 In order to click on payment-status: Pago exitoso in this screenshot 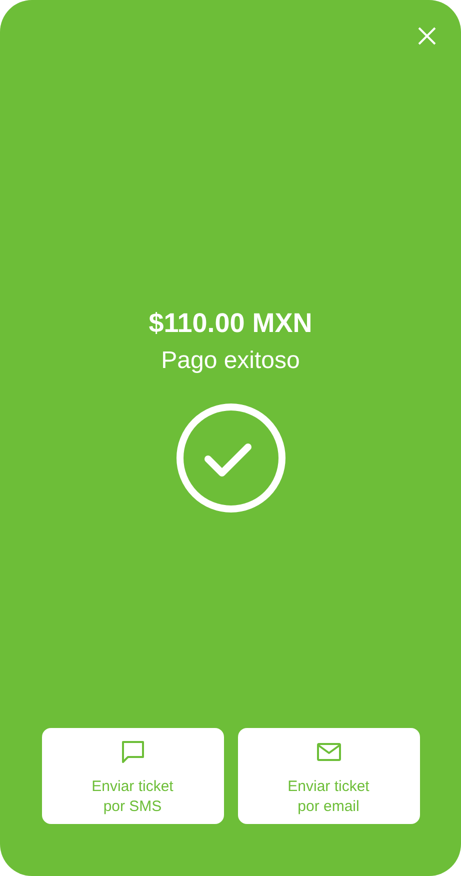, I will do `click(230, 361)`.